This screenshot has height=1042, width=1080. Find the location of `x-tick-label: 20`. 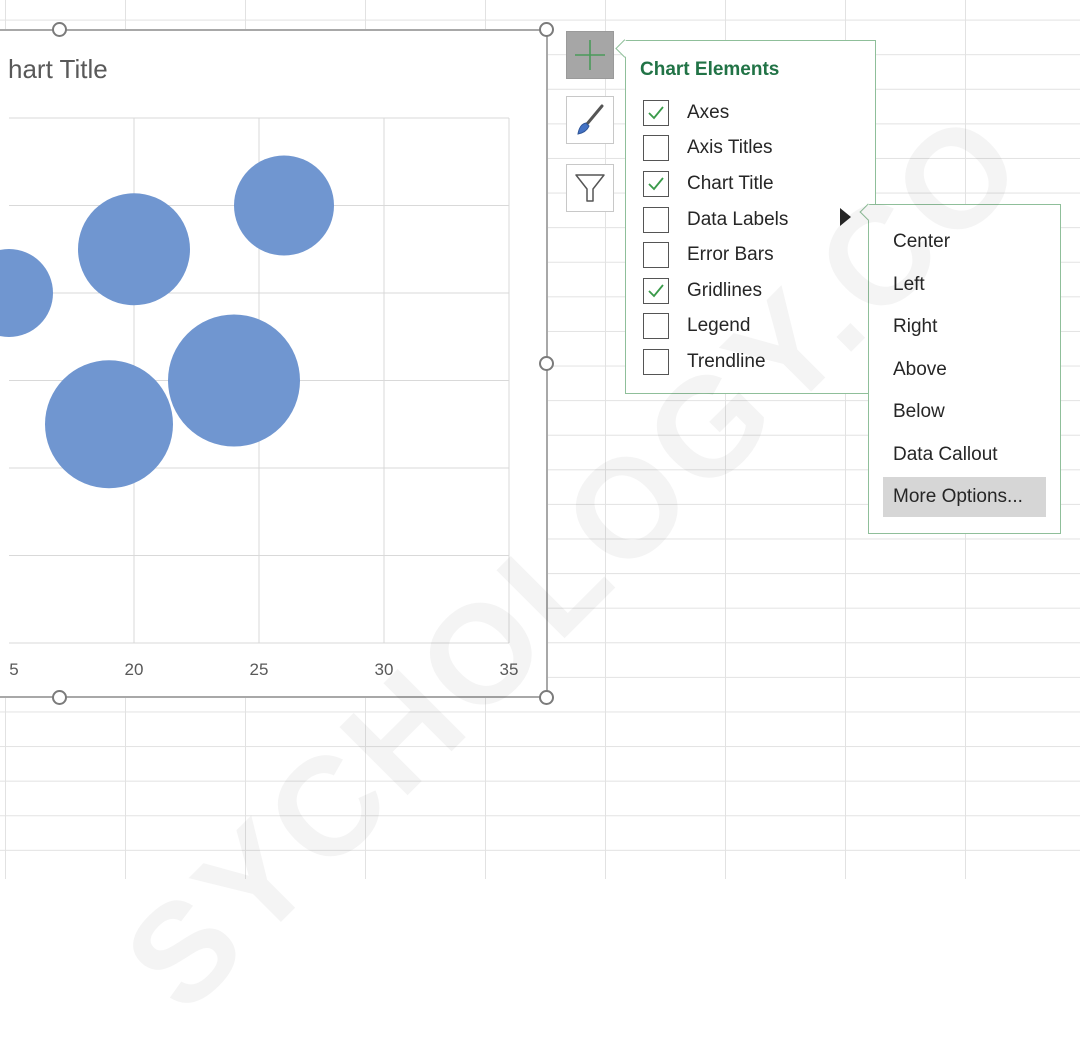

x-tick-label: 20 is located at coordinates (134, 669).